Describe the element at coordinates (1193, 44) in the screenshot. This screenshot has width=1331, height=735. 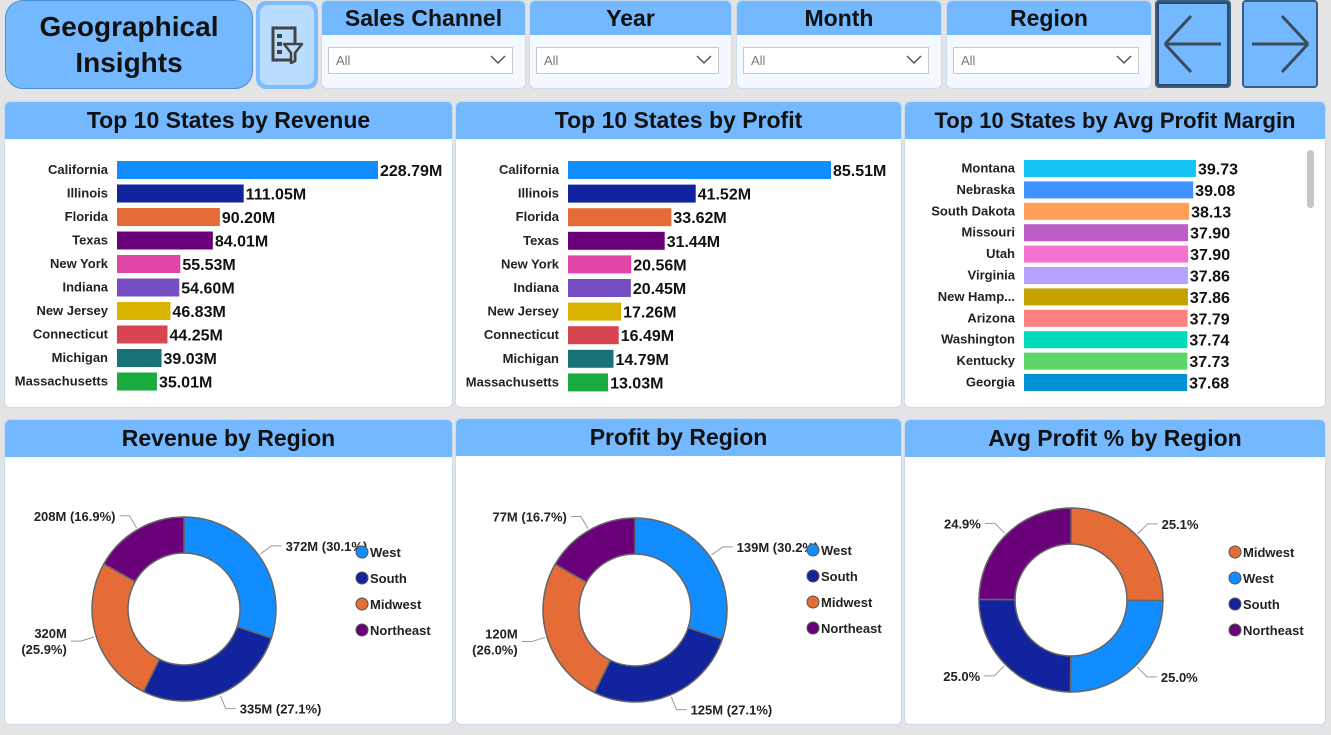
I see `nav-back-button` at that location.